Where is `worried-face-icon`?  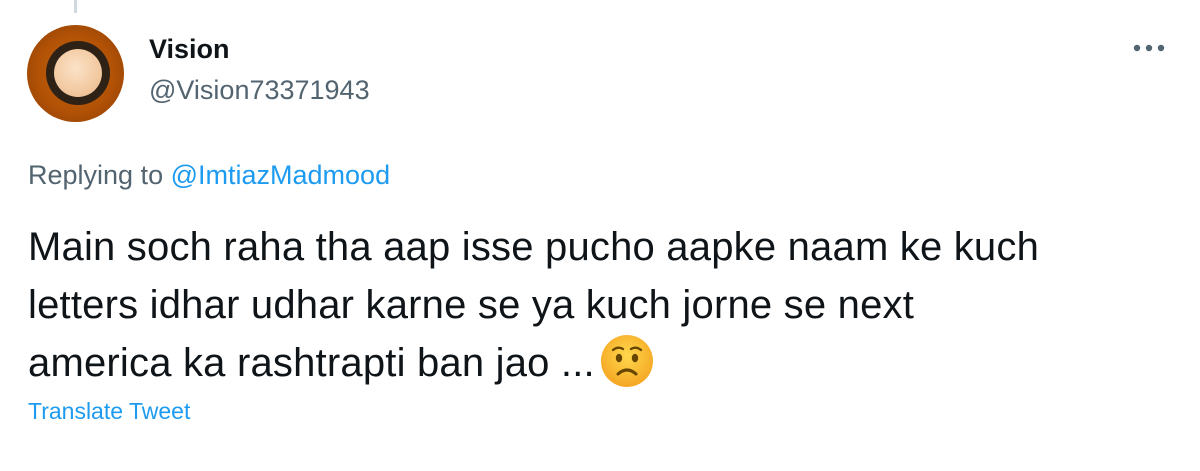 worried-face-icon is located at coordinates (626, 361).